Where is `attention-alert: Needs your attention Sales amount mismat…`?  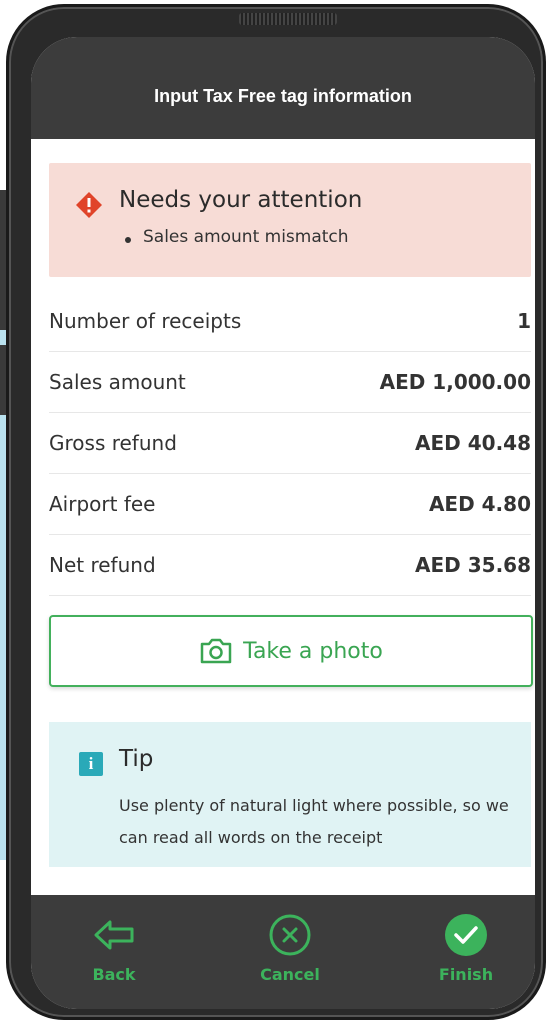
attention-alert: Needs your attention Sales amount mismat… is located at coordinates (290, 220).